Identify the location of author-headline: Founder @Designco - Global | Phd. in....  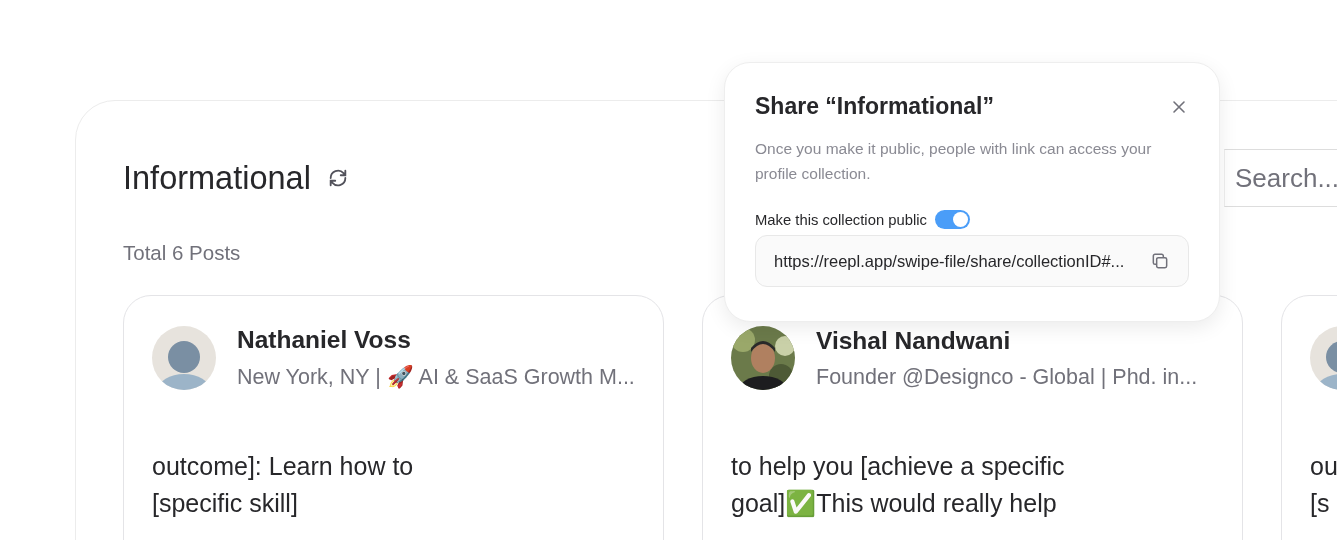
(1007, 377).